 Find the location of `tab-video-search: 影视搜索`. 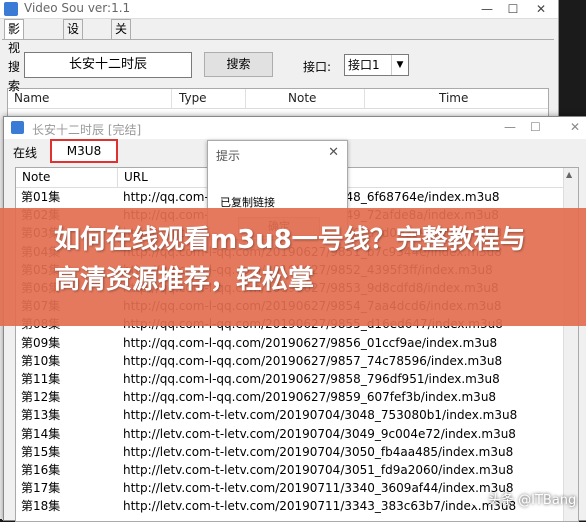

tab-video-search: 影视搜索 is located at coordinates (14, 56).